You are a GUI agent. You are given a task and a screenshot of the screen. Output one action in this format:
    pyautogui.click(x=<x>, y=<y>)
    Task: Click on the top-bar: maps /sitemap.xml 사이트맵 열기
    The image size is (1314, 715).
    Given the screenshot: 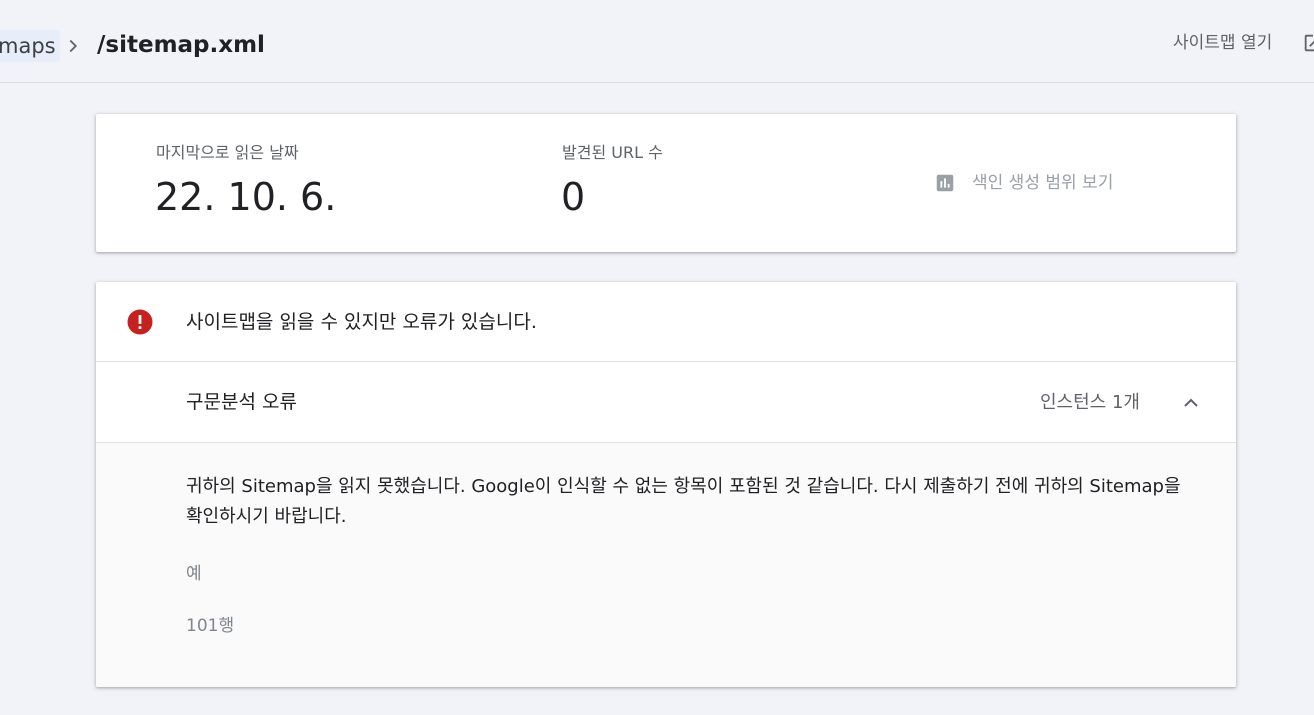 What is the action you would take?
    pyautogui.click(x=657, y=41)
    